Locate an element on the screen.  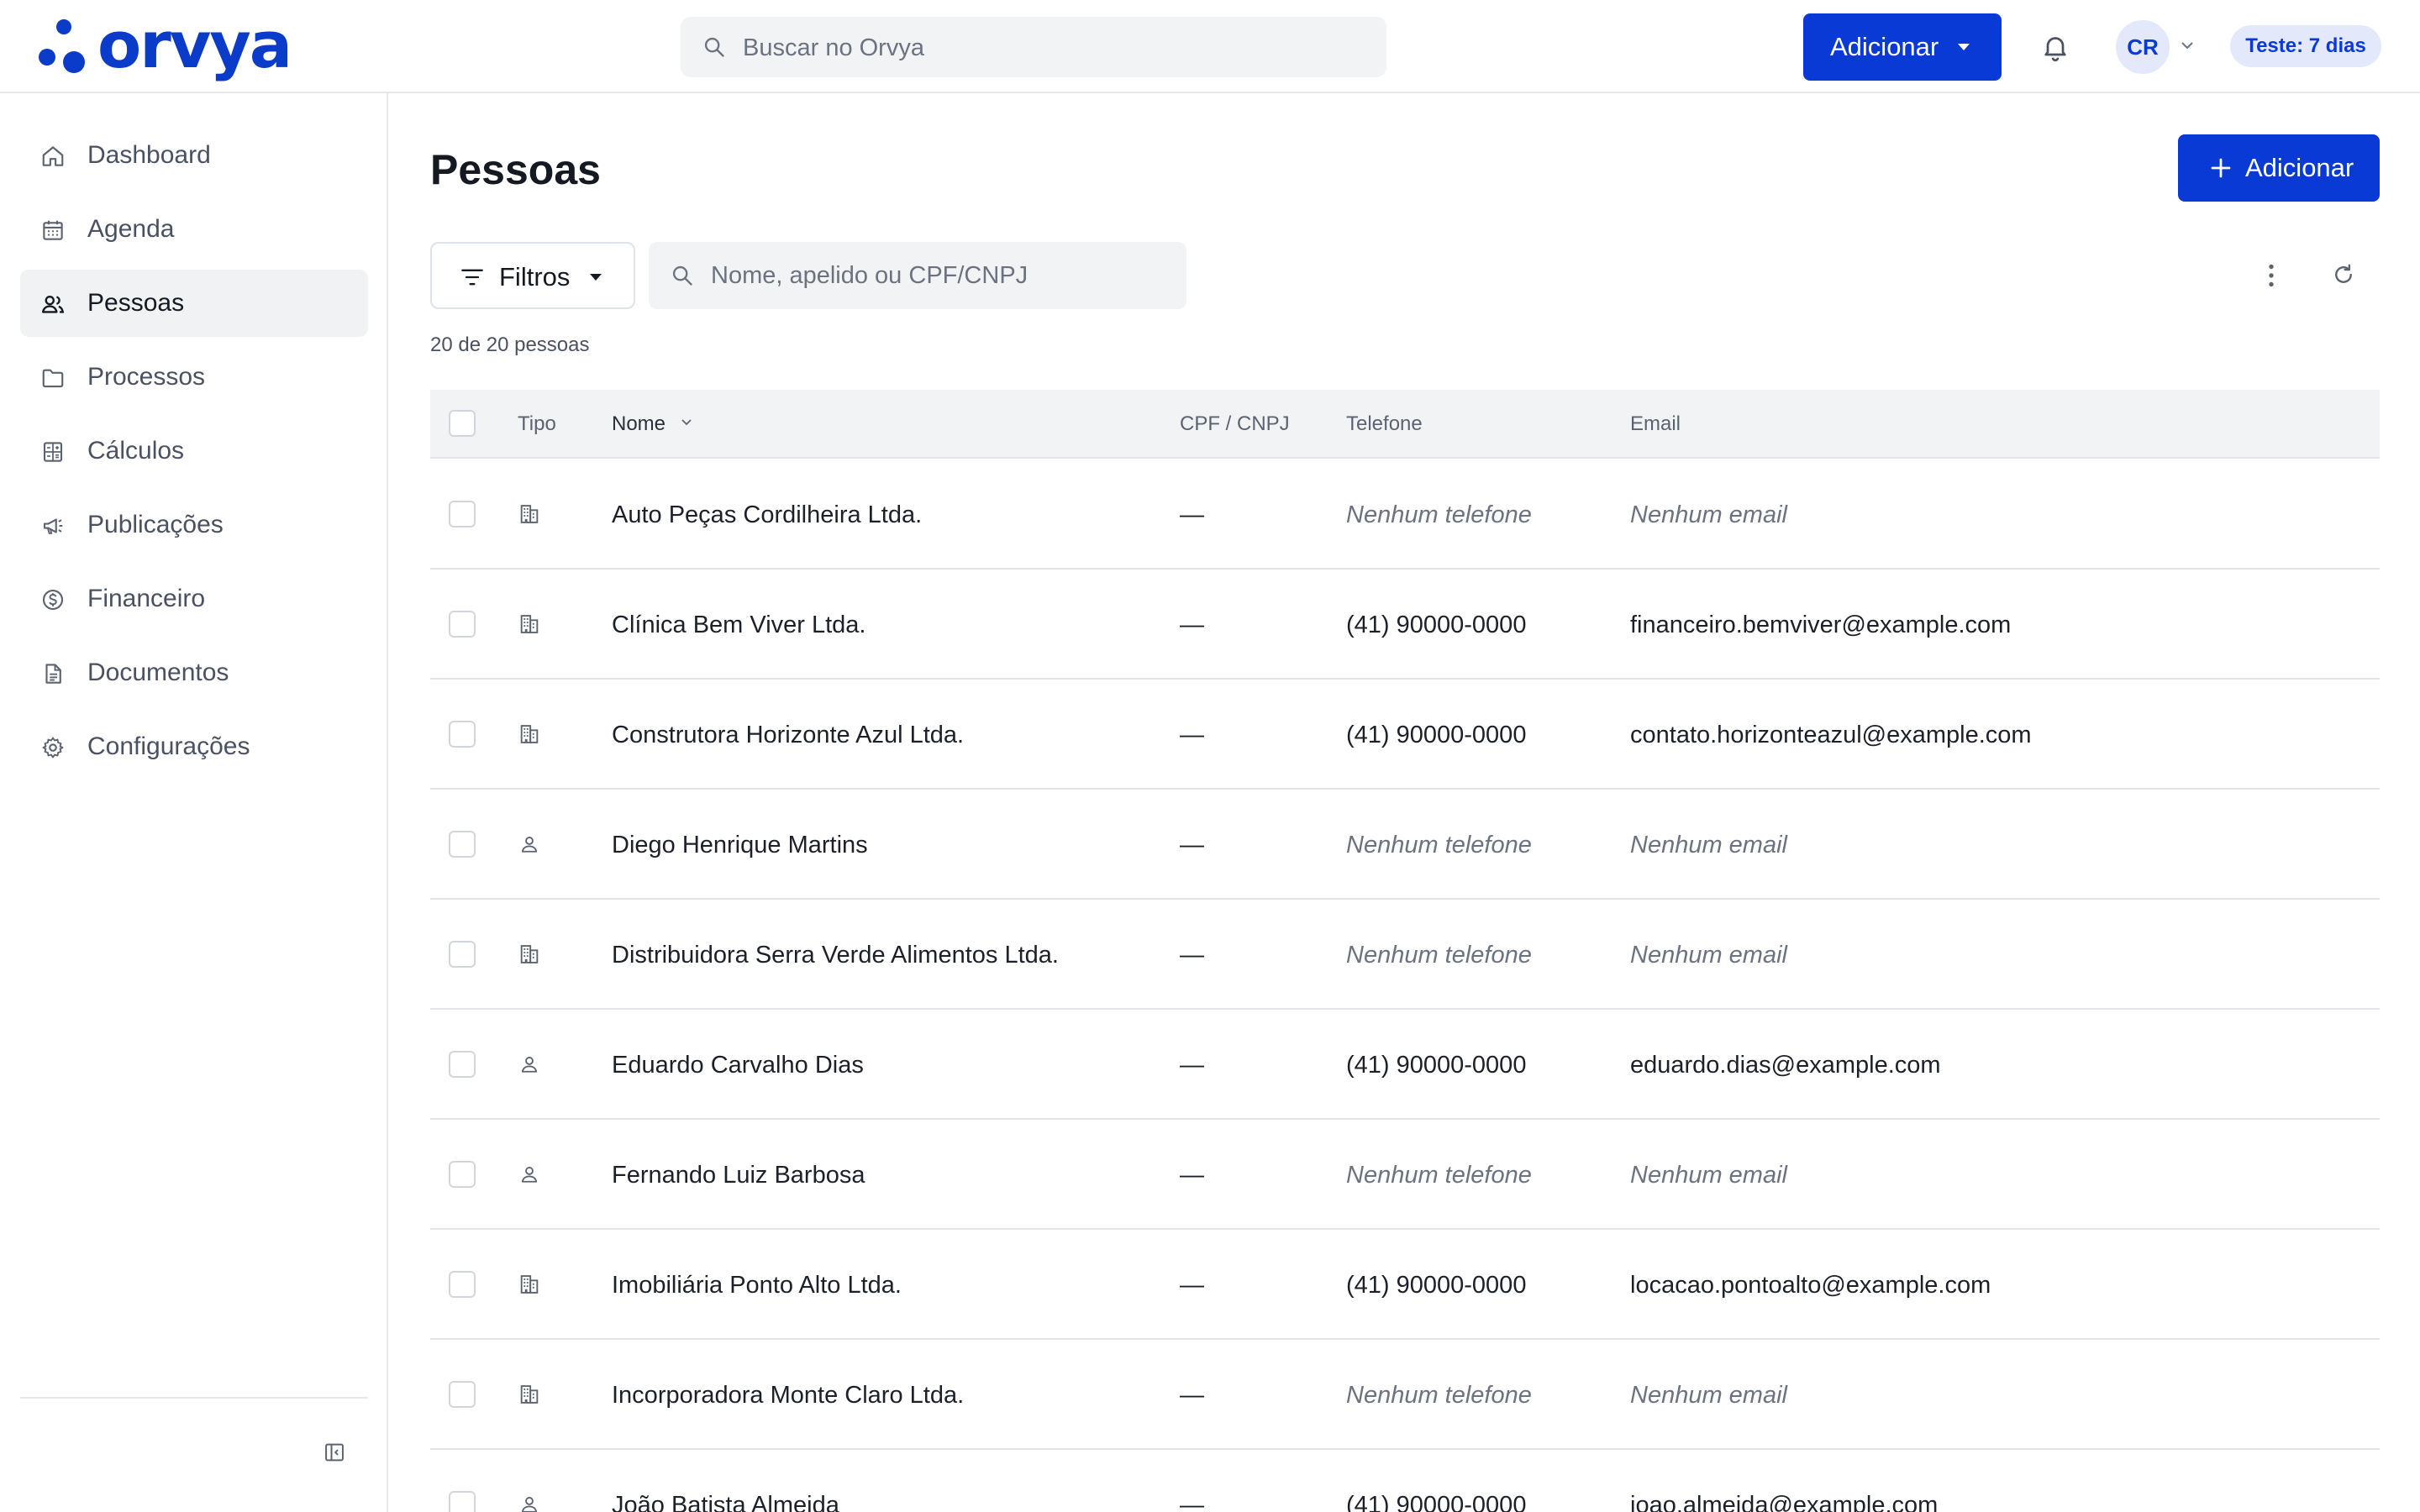
sidebar-item-publicacoes: Publicações is located at coordinates (194, 525).